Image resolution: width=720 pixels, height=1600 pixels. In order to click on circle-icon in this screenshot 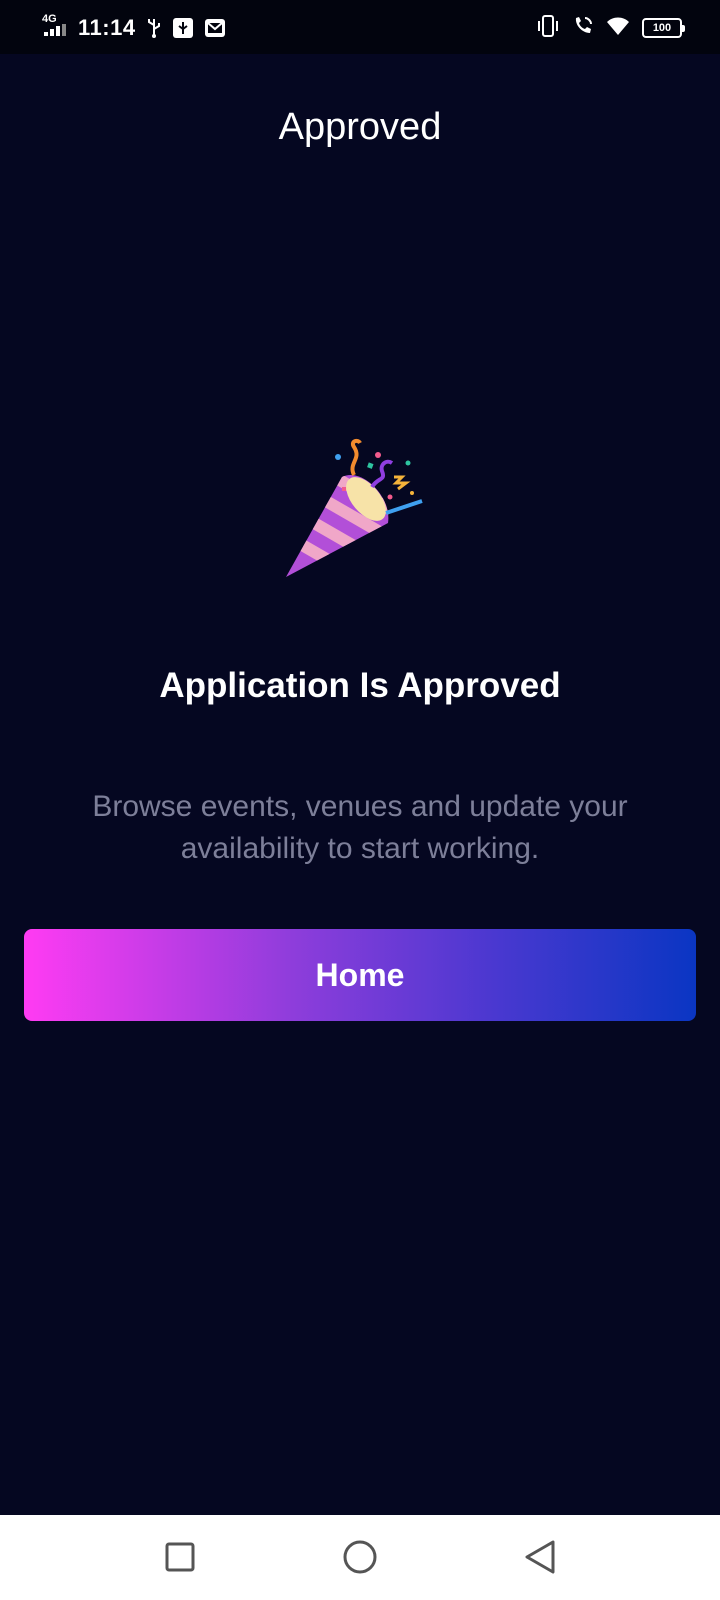, I will do `click(360, 1557)`.